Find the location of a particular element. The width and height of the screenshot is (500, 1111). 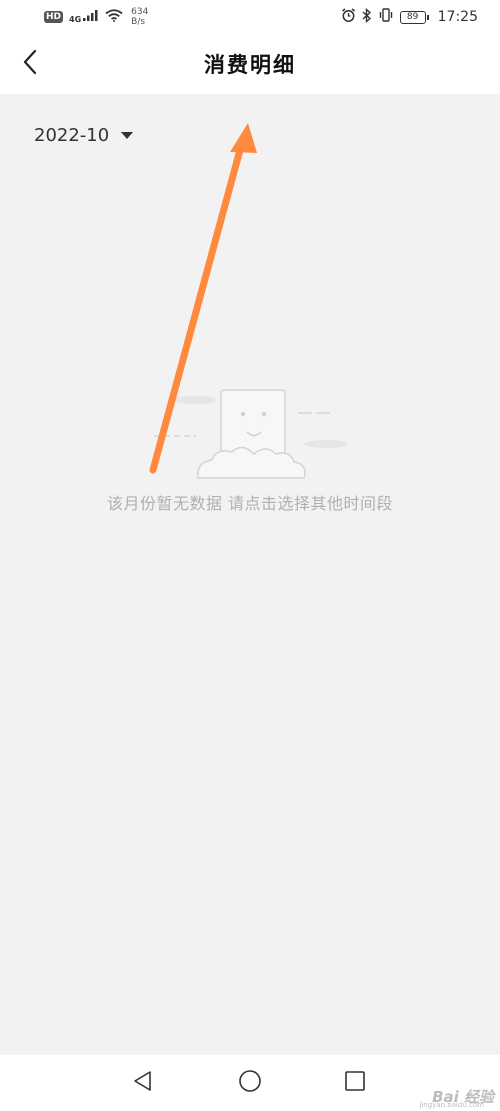

clock: 17:25 is located at coordinates (457, 17).